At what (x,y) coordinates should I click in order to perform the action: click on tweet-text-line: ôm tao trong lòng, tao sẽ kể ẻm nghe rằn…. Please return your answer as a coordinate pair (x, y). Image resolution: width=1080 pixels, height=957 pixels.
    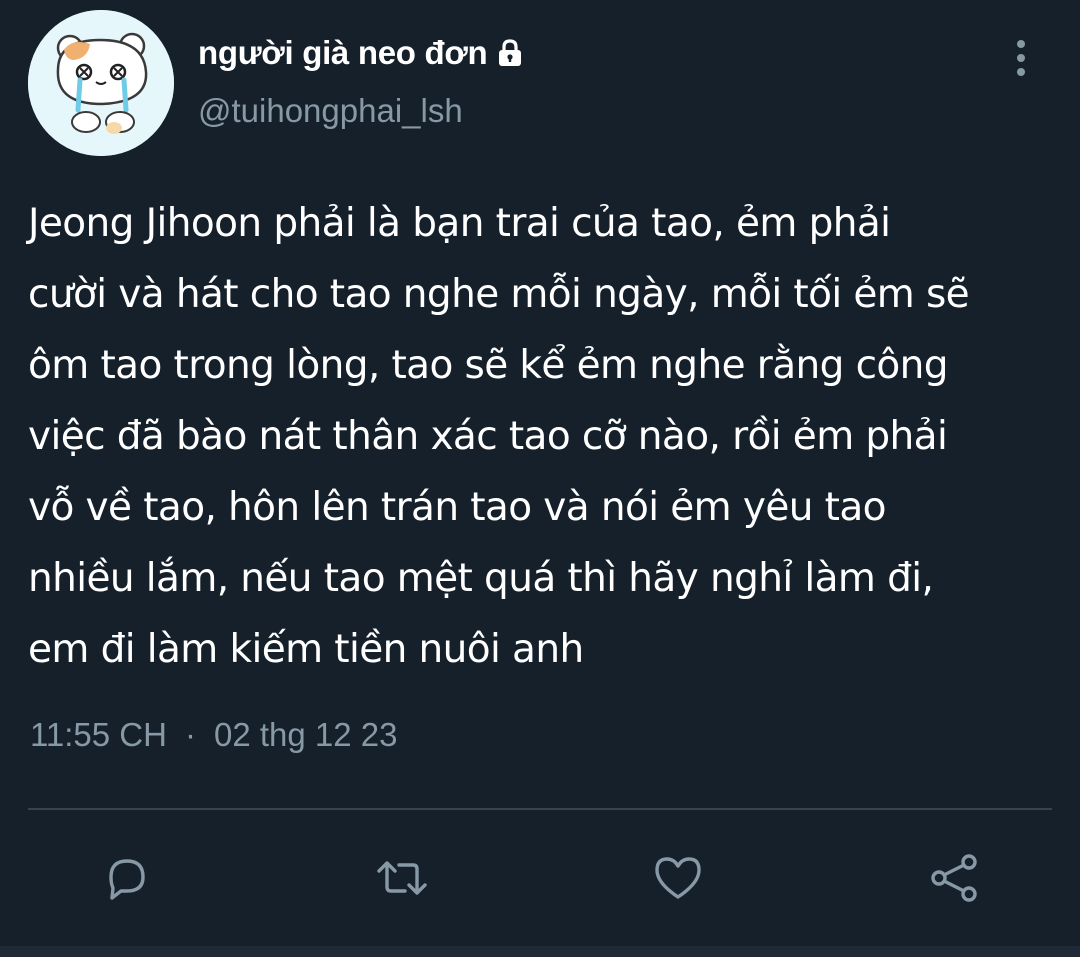
    Looking at the image, I should click on (488, 365).